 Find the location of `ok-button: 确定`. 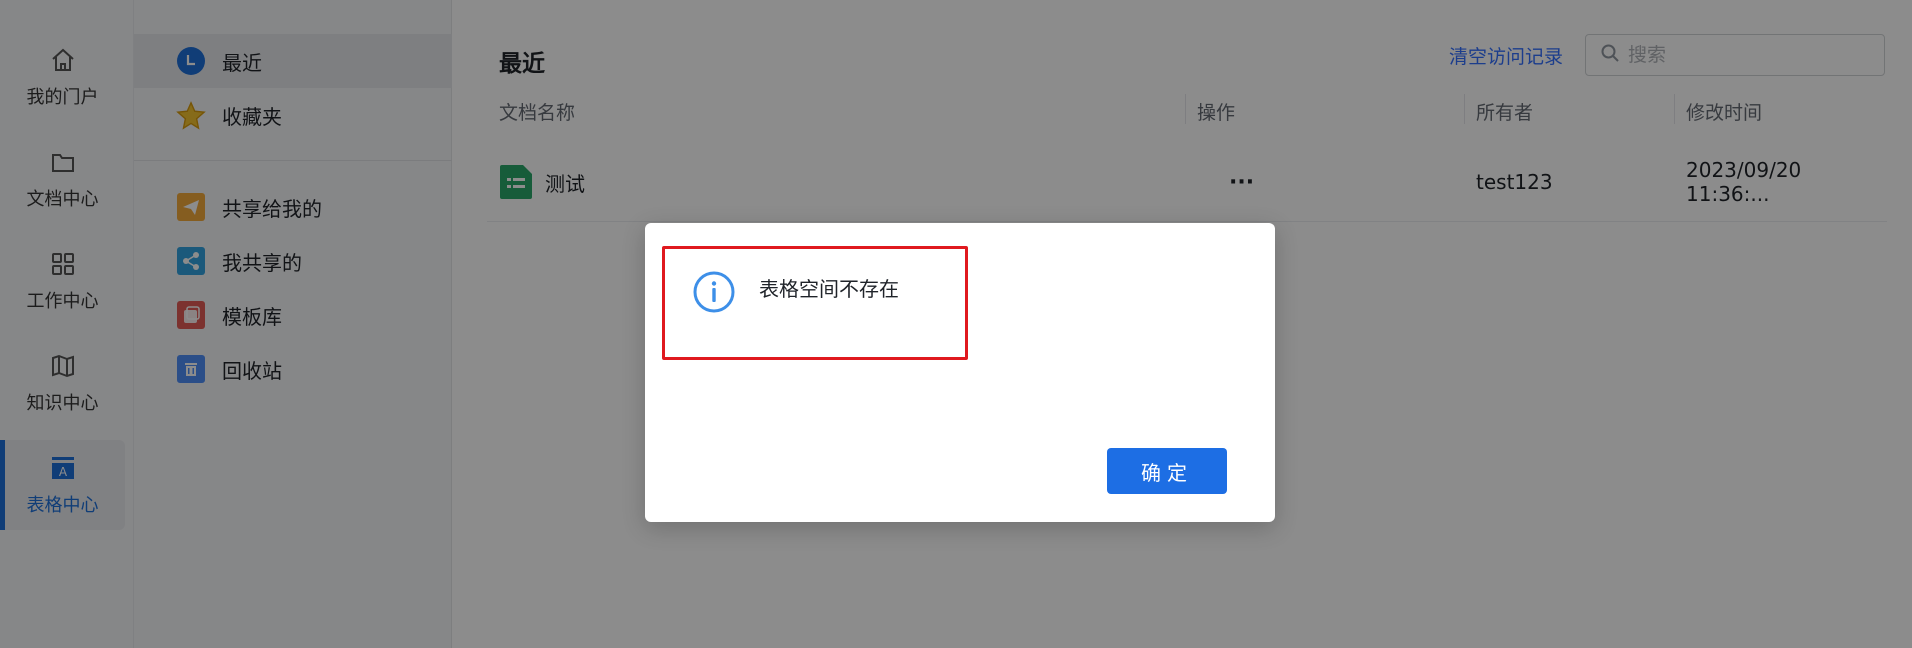

ok-button: 确定 is located at coordinates (1167, 471).